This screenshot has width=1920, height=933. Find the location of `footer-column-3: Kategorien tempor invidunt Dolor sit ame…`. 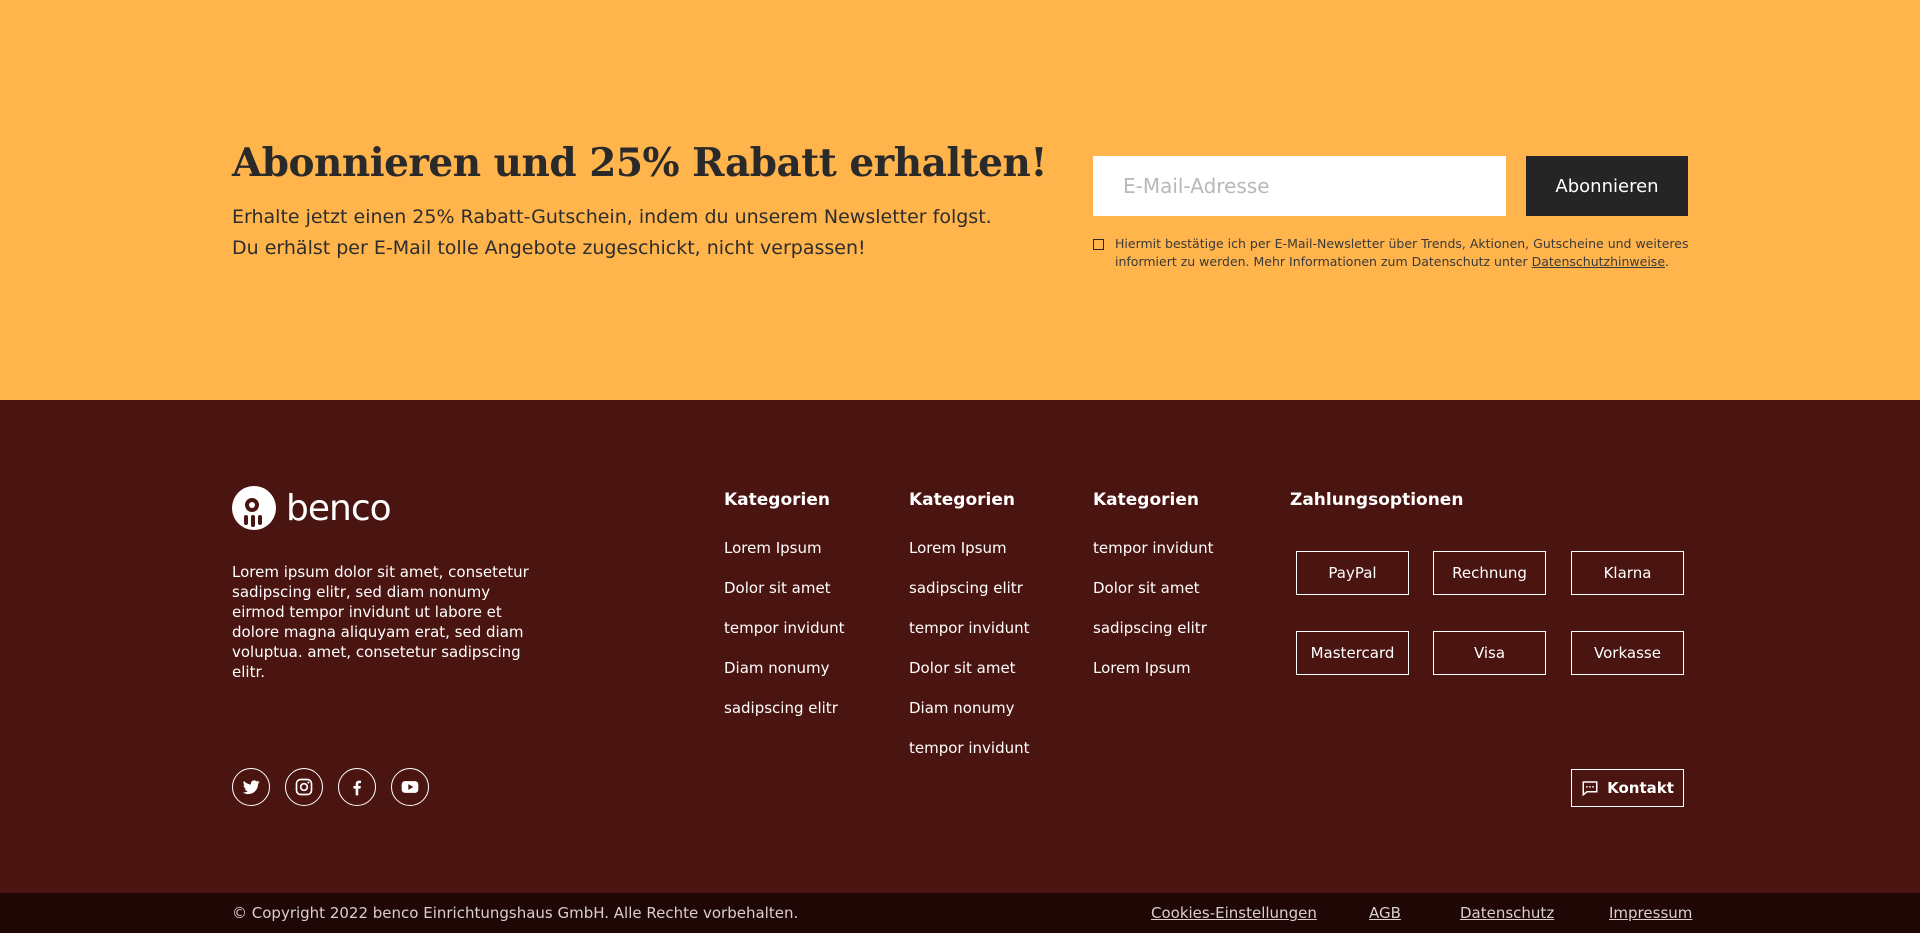

footer-column-3: Kategorien tempor invidunt Dolor sit ame… is located at coordinates (1153, 594).